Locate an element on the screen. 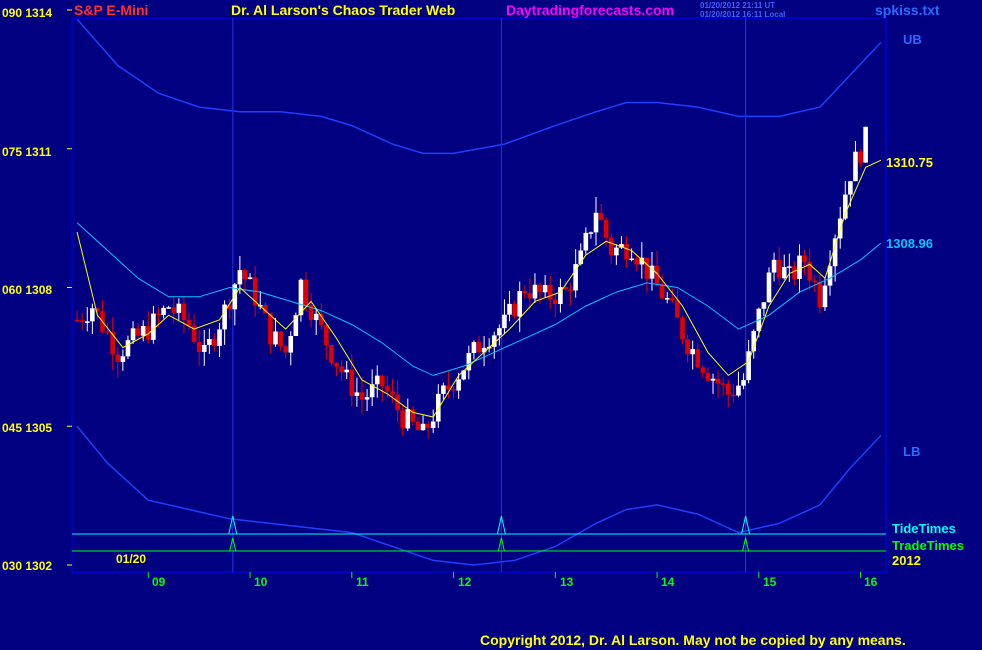  x-label-09: 09 is located at coordinates (159, 582).